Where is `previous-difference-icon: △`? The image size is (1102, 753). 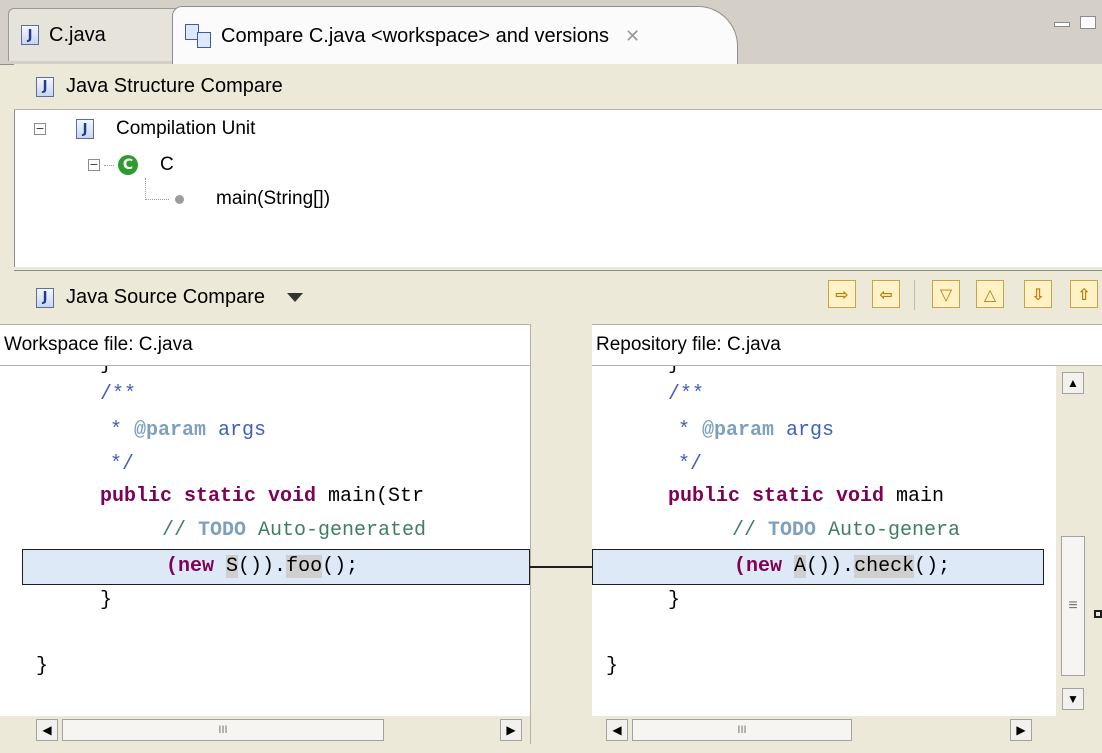
previous-difference-icon: △ is located at coordinates (990, 294).